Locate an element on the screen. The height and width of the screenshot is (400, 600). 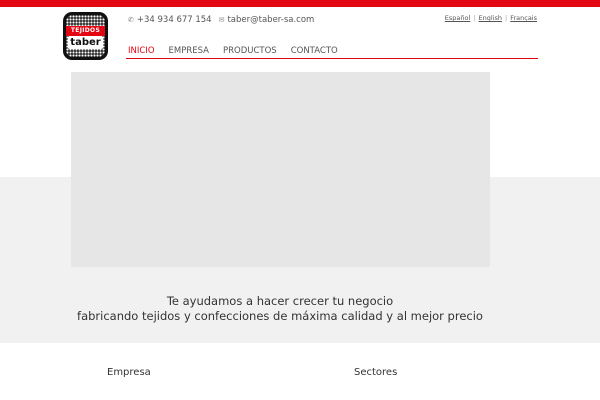
language-switcher: Español | English | Français is located at coordinates (491, 18).